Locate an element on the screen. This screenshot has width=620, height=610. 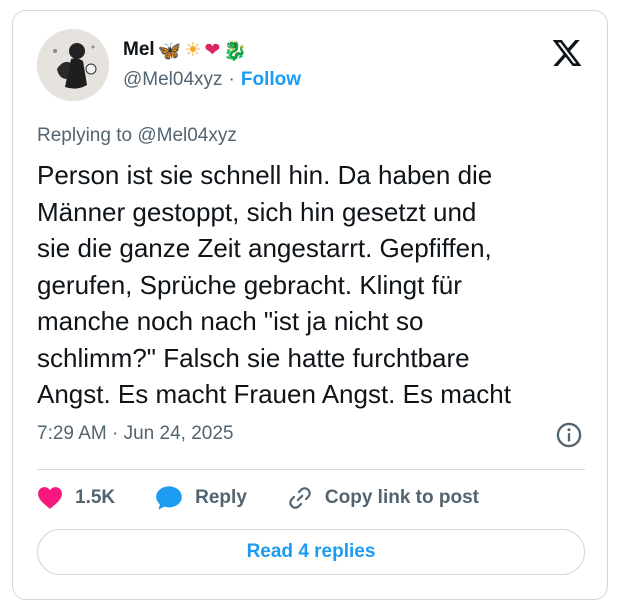
info-icon is located at coordinates (569, 435).